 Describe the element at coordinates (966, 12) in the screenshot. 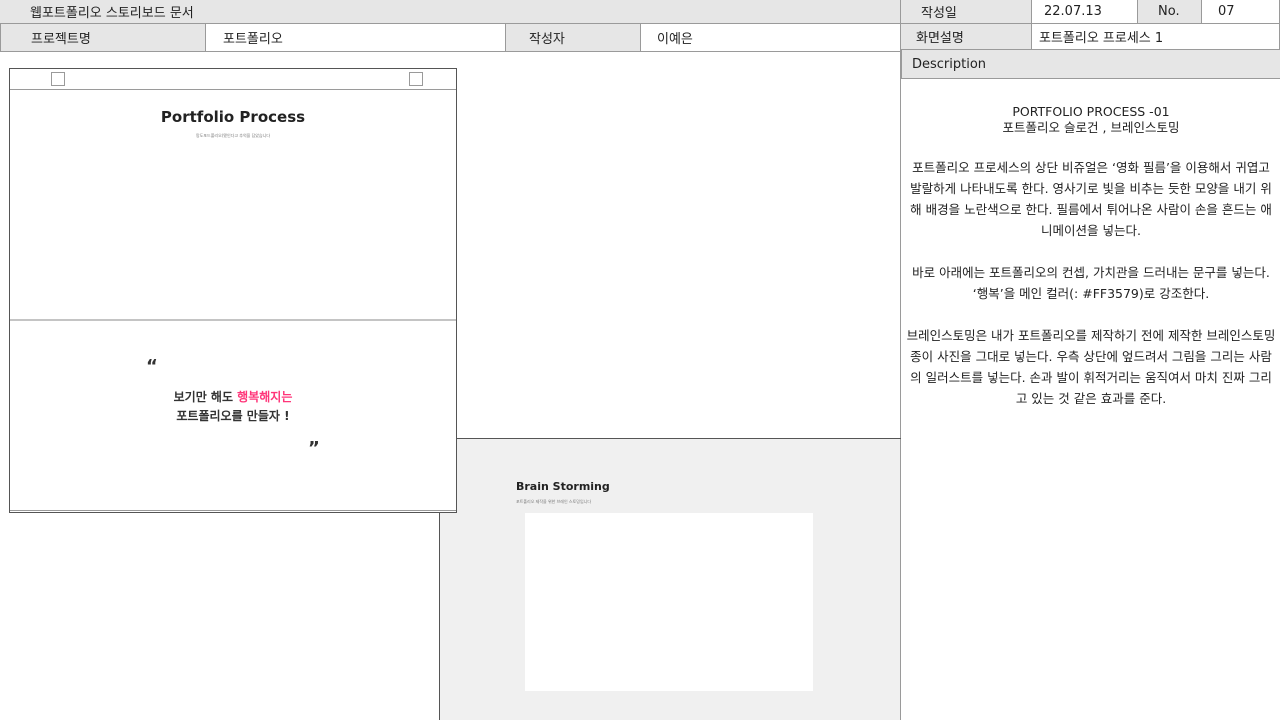

I see `date-label: 작성일` at that location.